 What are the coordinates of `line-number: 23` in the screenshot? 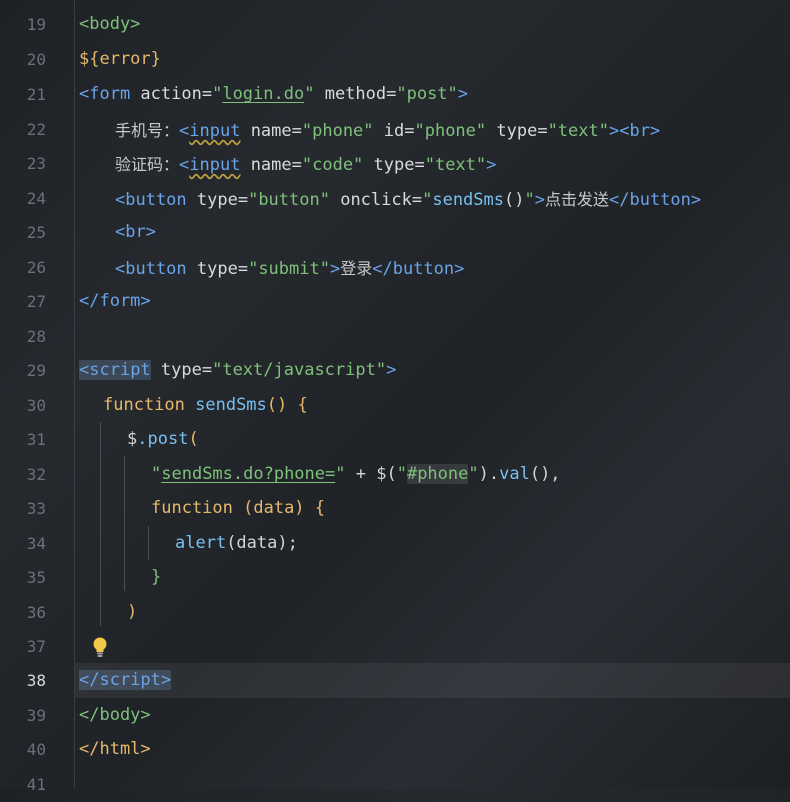 It's located at (36, 163).